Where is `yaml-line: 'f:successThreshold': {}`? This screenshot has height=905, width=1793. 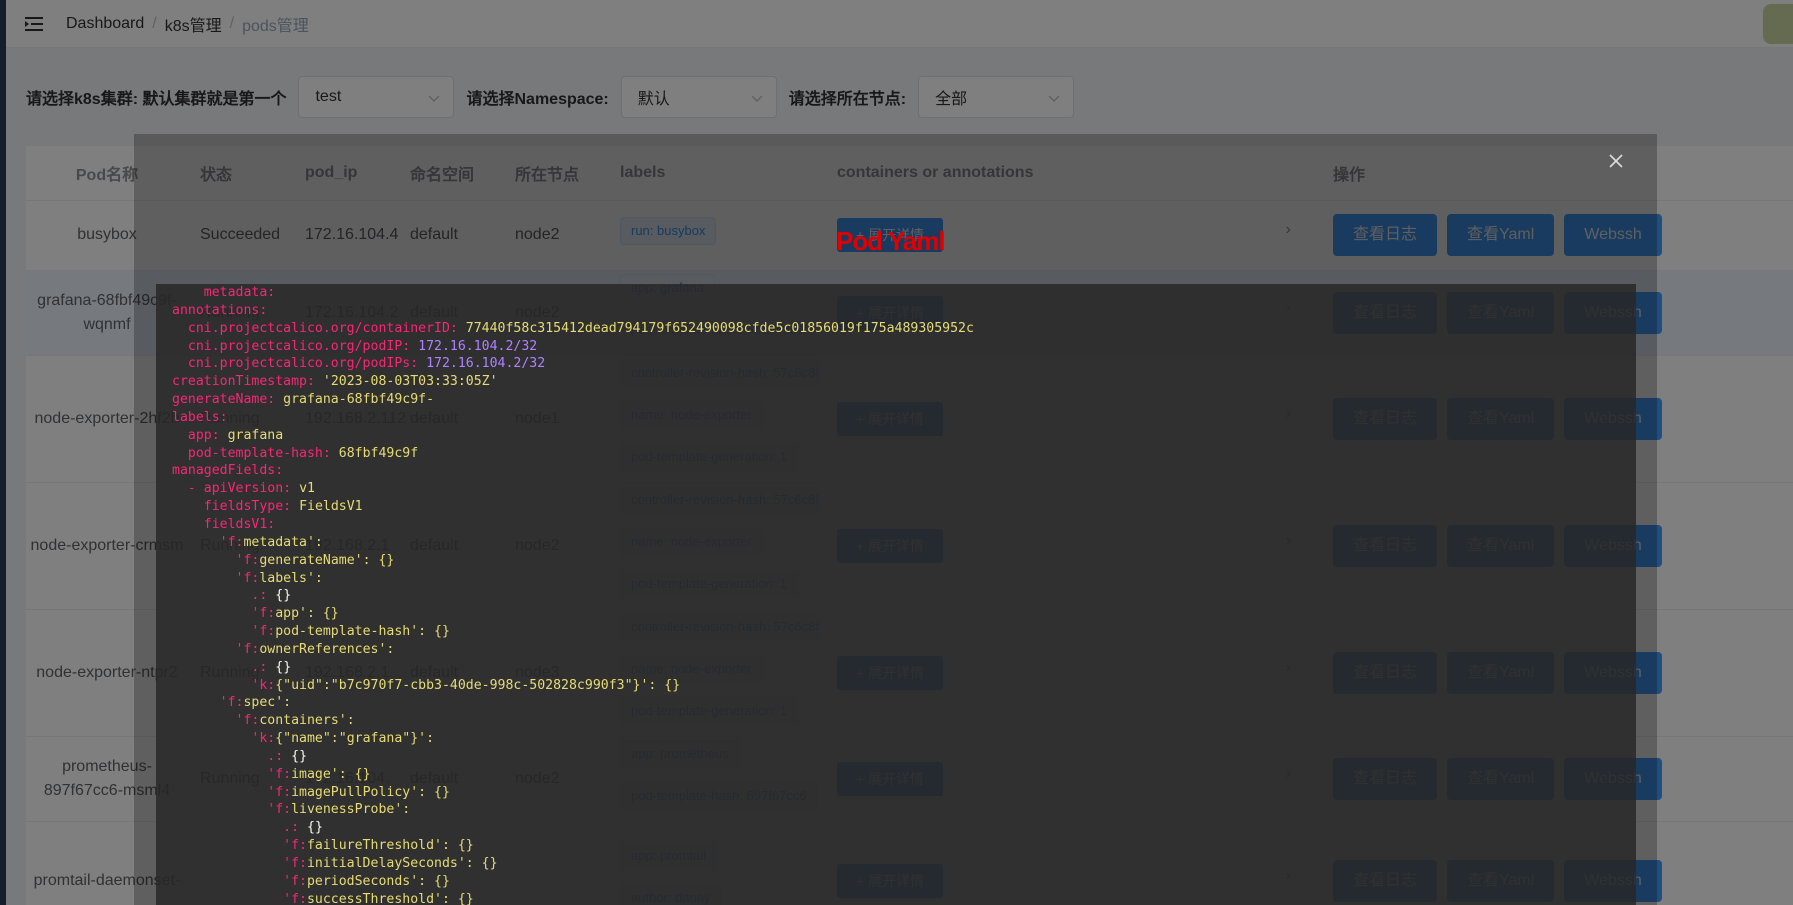 yaml-line: 'f:successThreshold': {} is located at coordinates (378, 898).